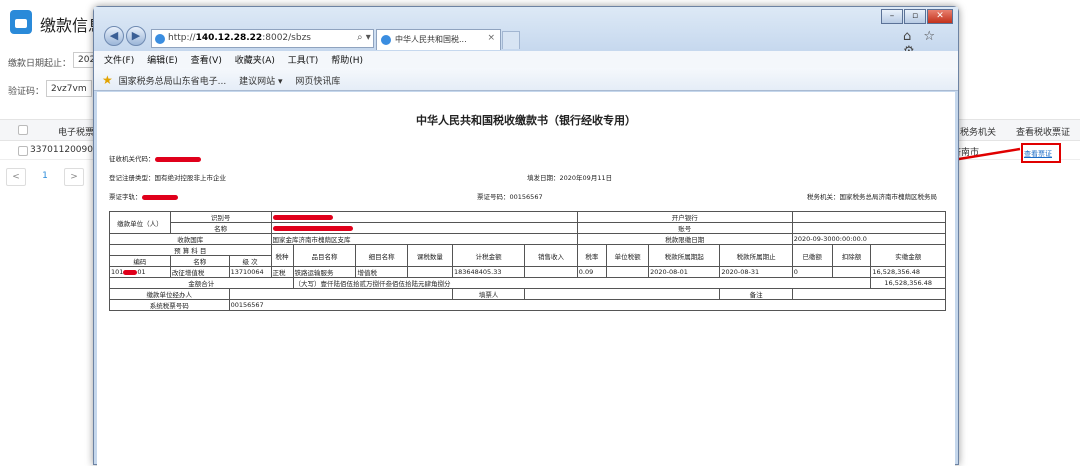 This screenshot has height=466, width=1080. I want to click on name-value, so click(424, 228).